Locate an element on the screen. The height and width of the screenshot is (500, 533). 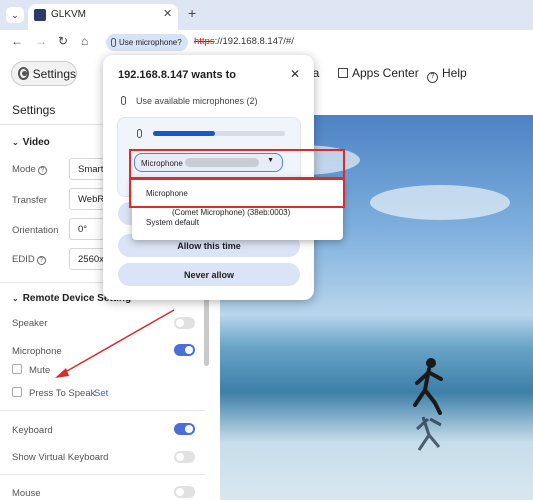
video-section-label: Video is located at coordinates (36, 142).